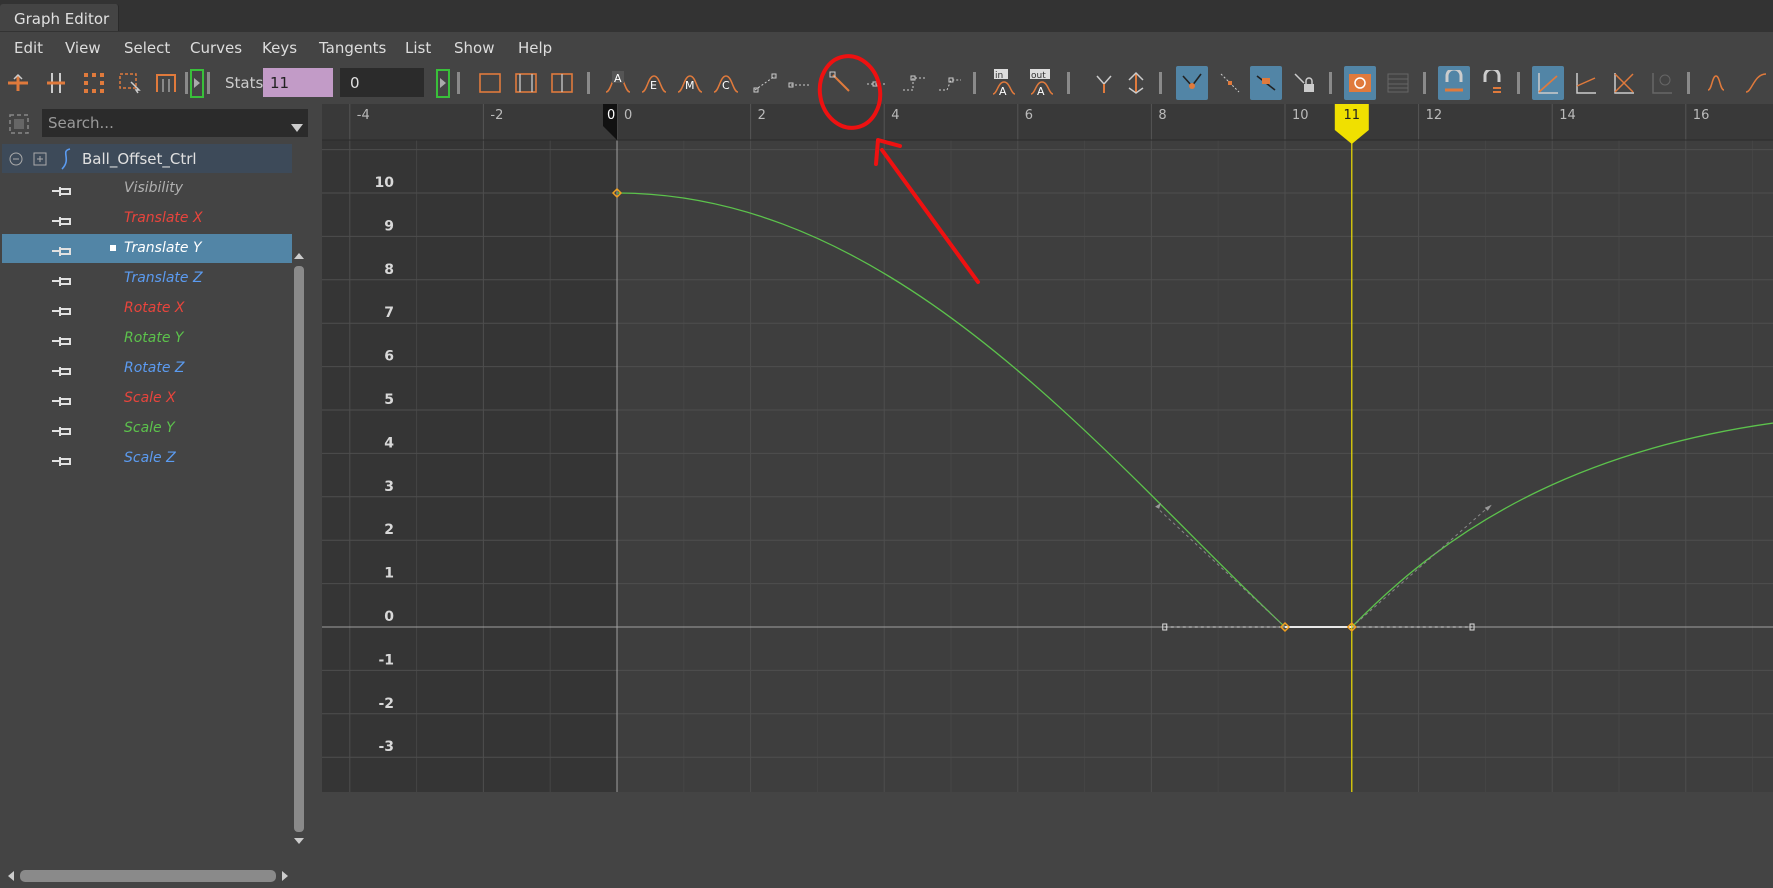 The width and height of the screenshot is (1773, 888). I want to click on normalize-icon, so click(1548, 83).